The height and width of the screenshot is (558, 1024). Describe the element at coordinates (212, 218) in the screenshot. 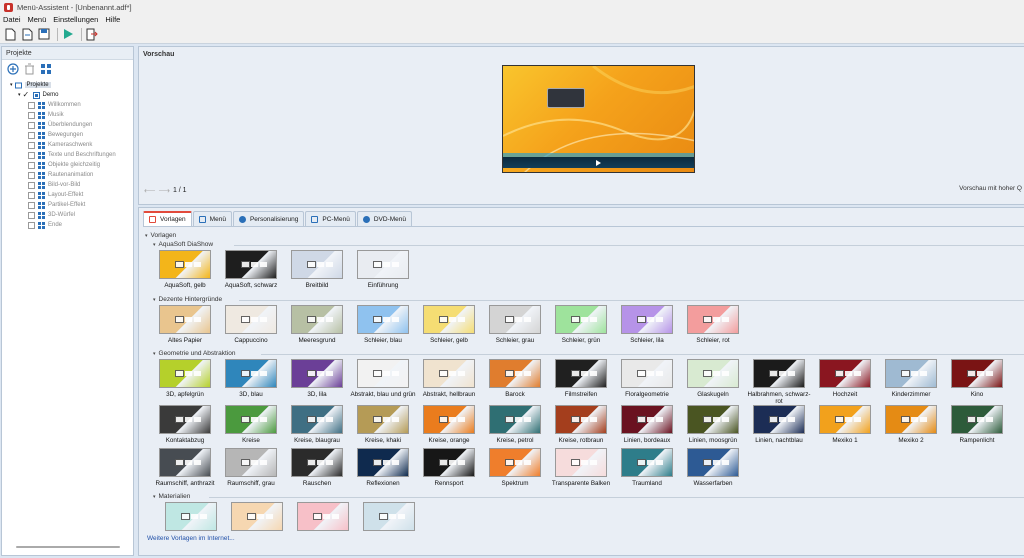

I see `tab-menue: Menü` at that location.